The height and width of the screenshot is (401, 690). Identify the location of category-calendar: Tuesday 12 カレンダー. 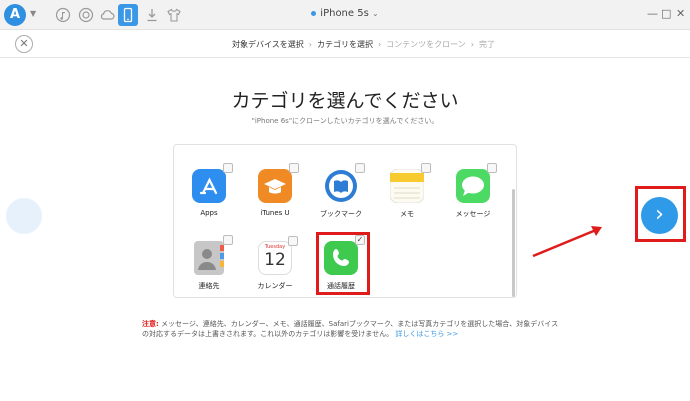
(275, 263).